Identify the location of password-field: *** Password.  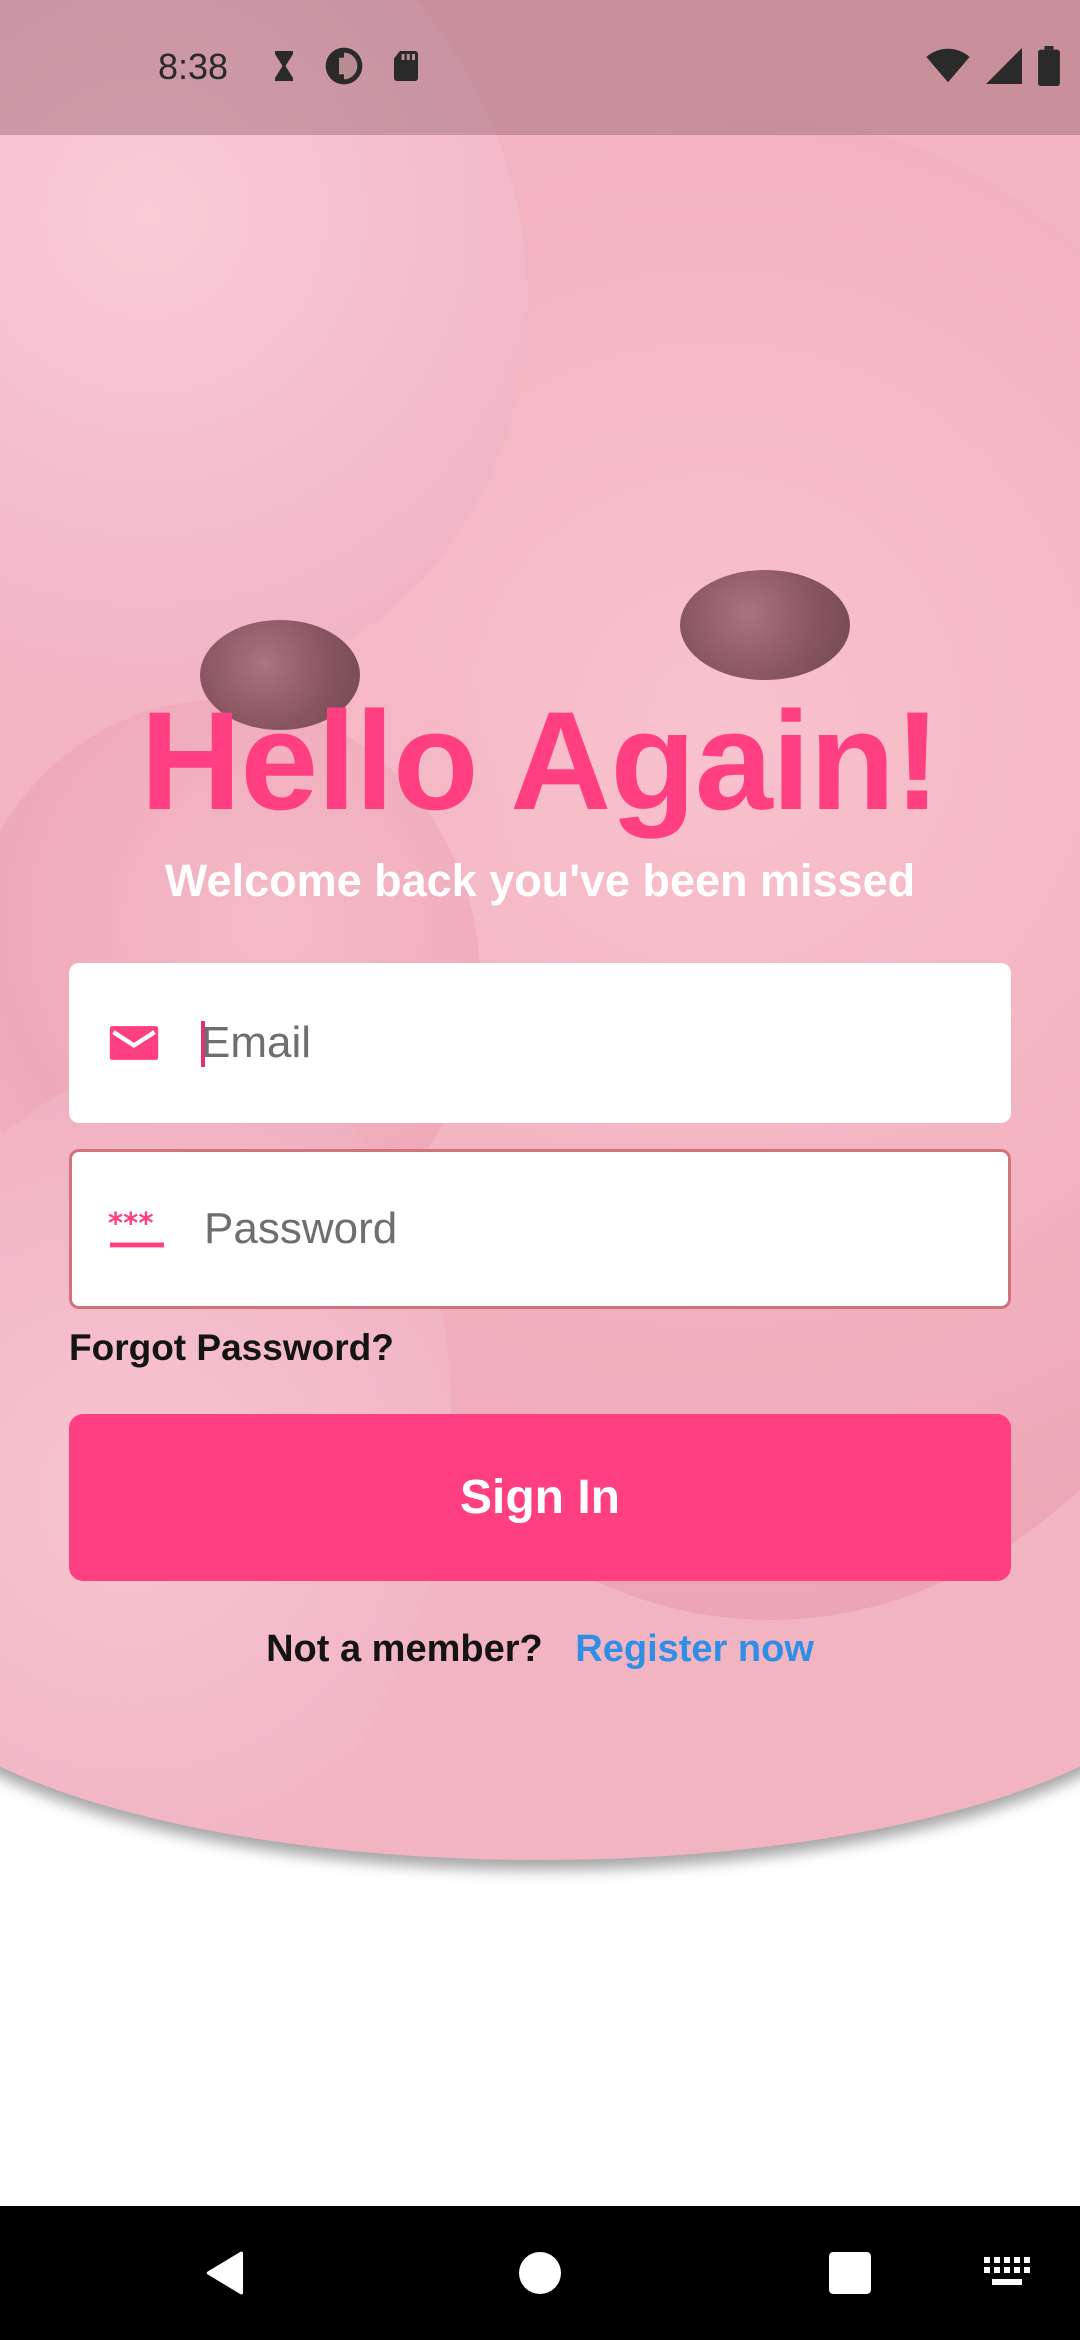
(540, 1229).